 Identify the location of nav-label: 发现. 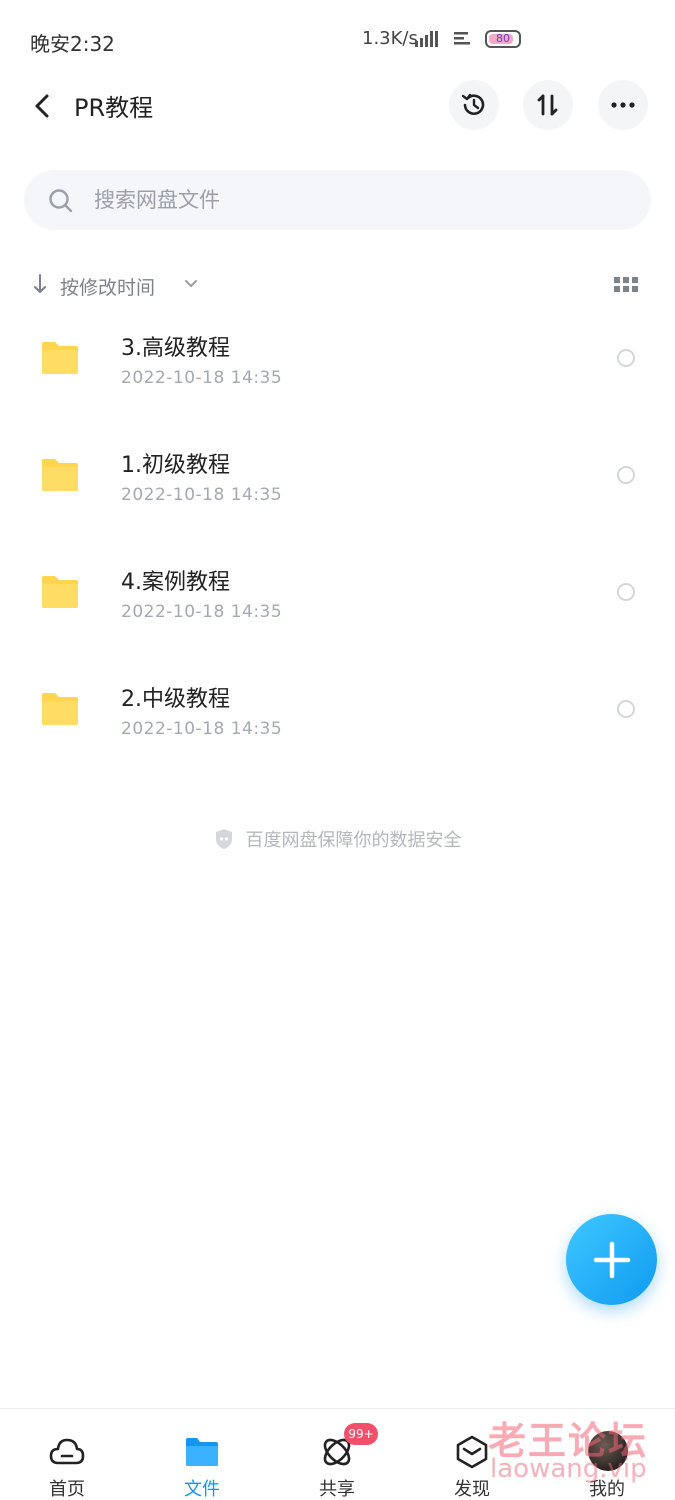
(472, 1489).